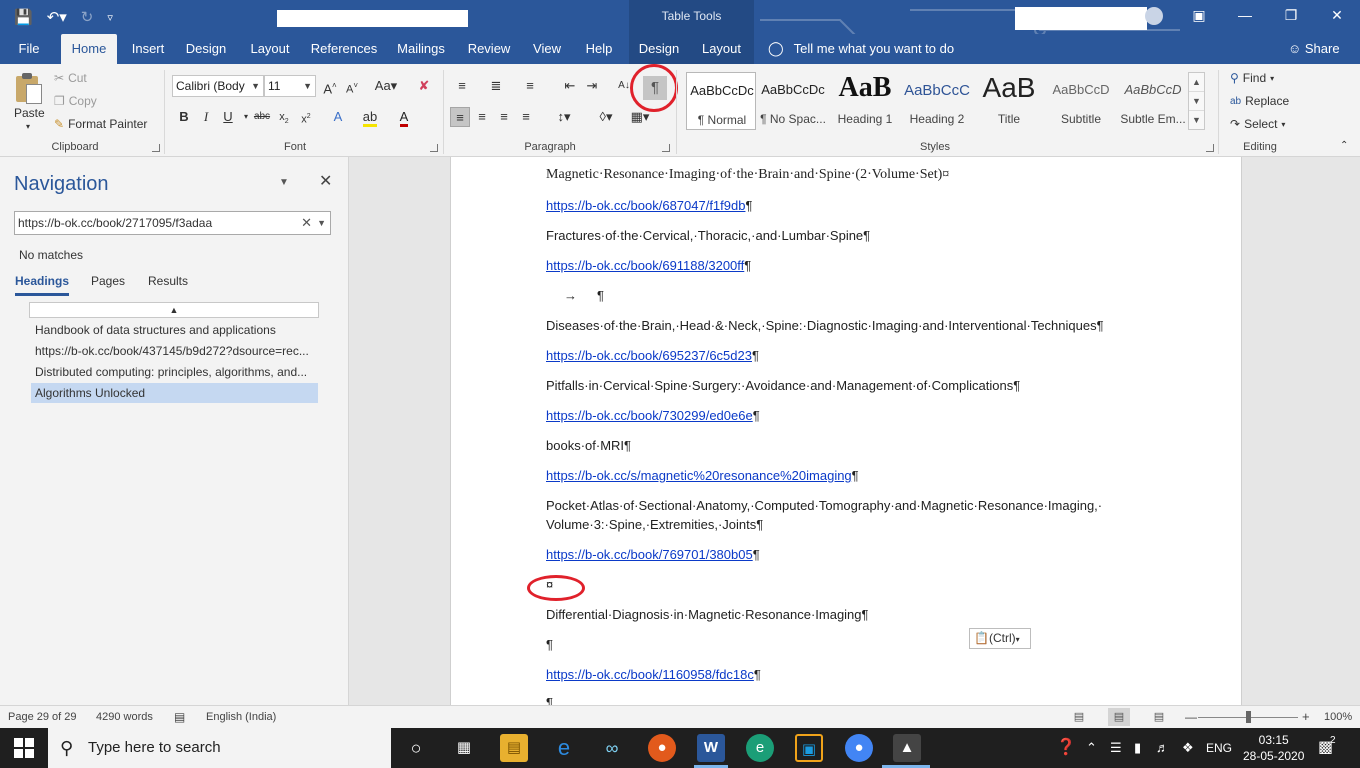 This screenshot has height=768, width=1360. What do you see at coordinates (168, 281) in the screenshot?
I see `tab-results: Results` at bounding box center [168, 281].